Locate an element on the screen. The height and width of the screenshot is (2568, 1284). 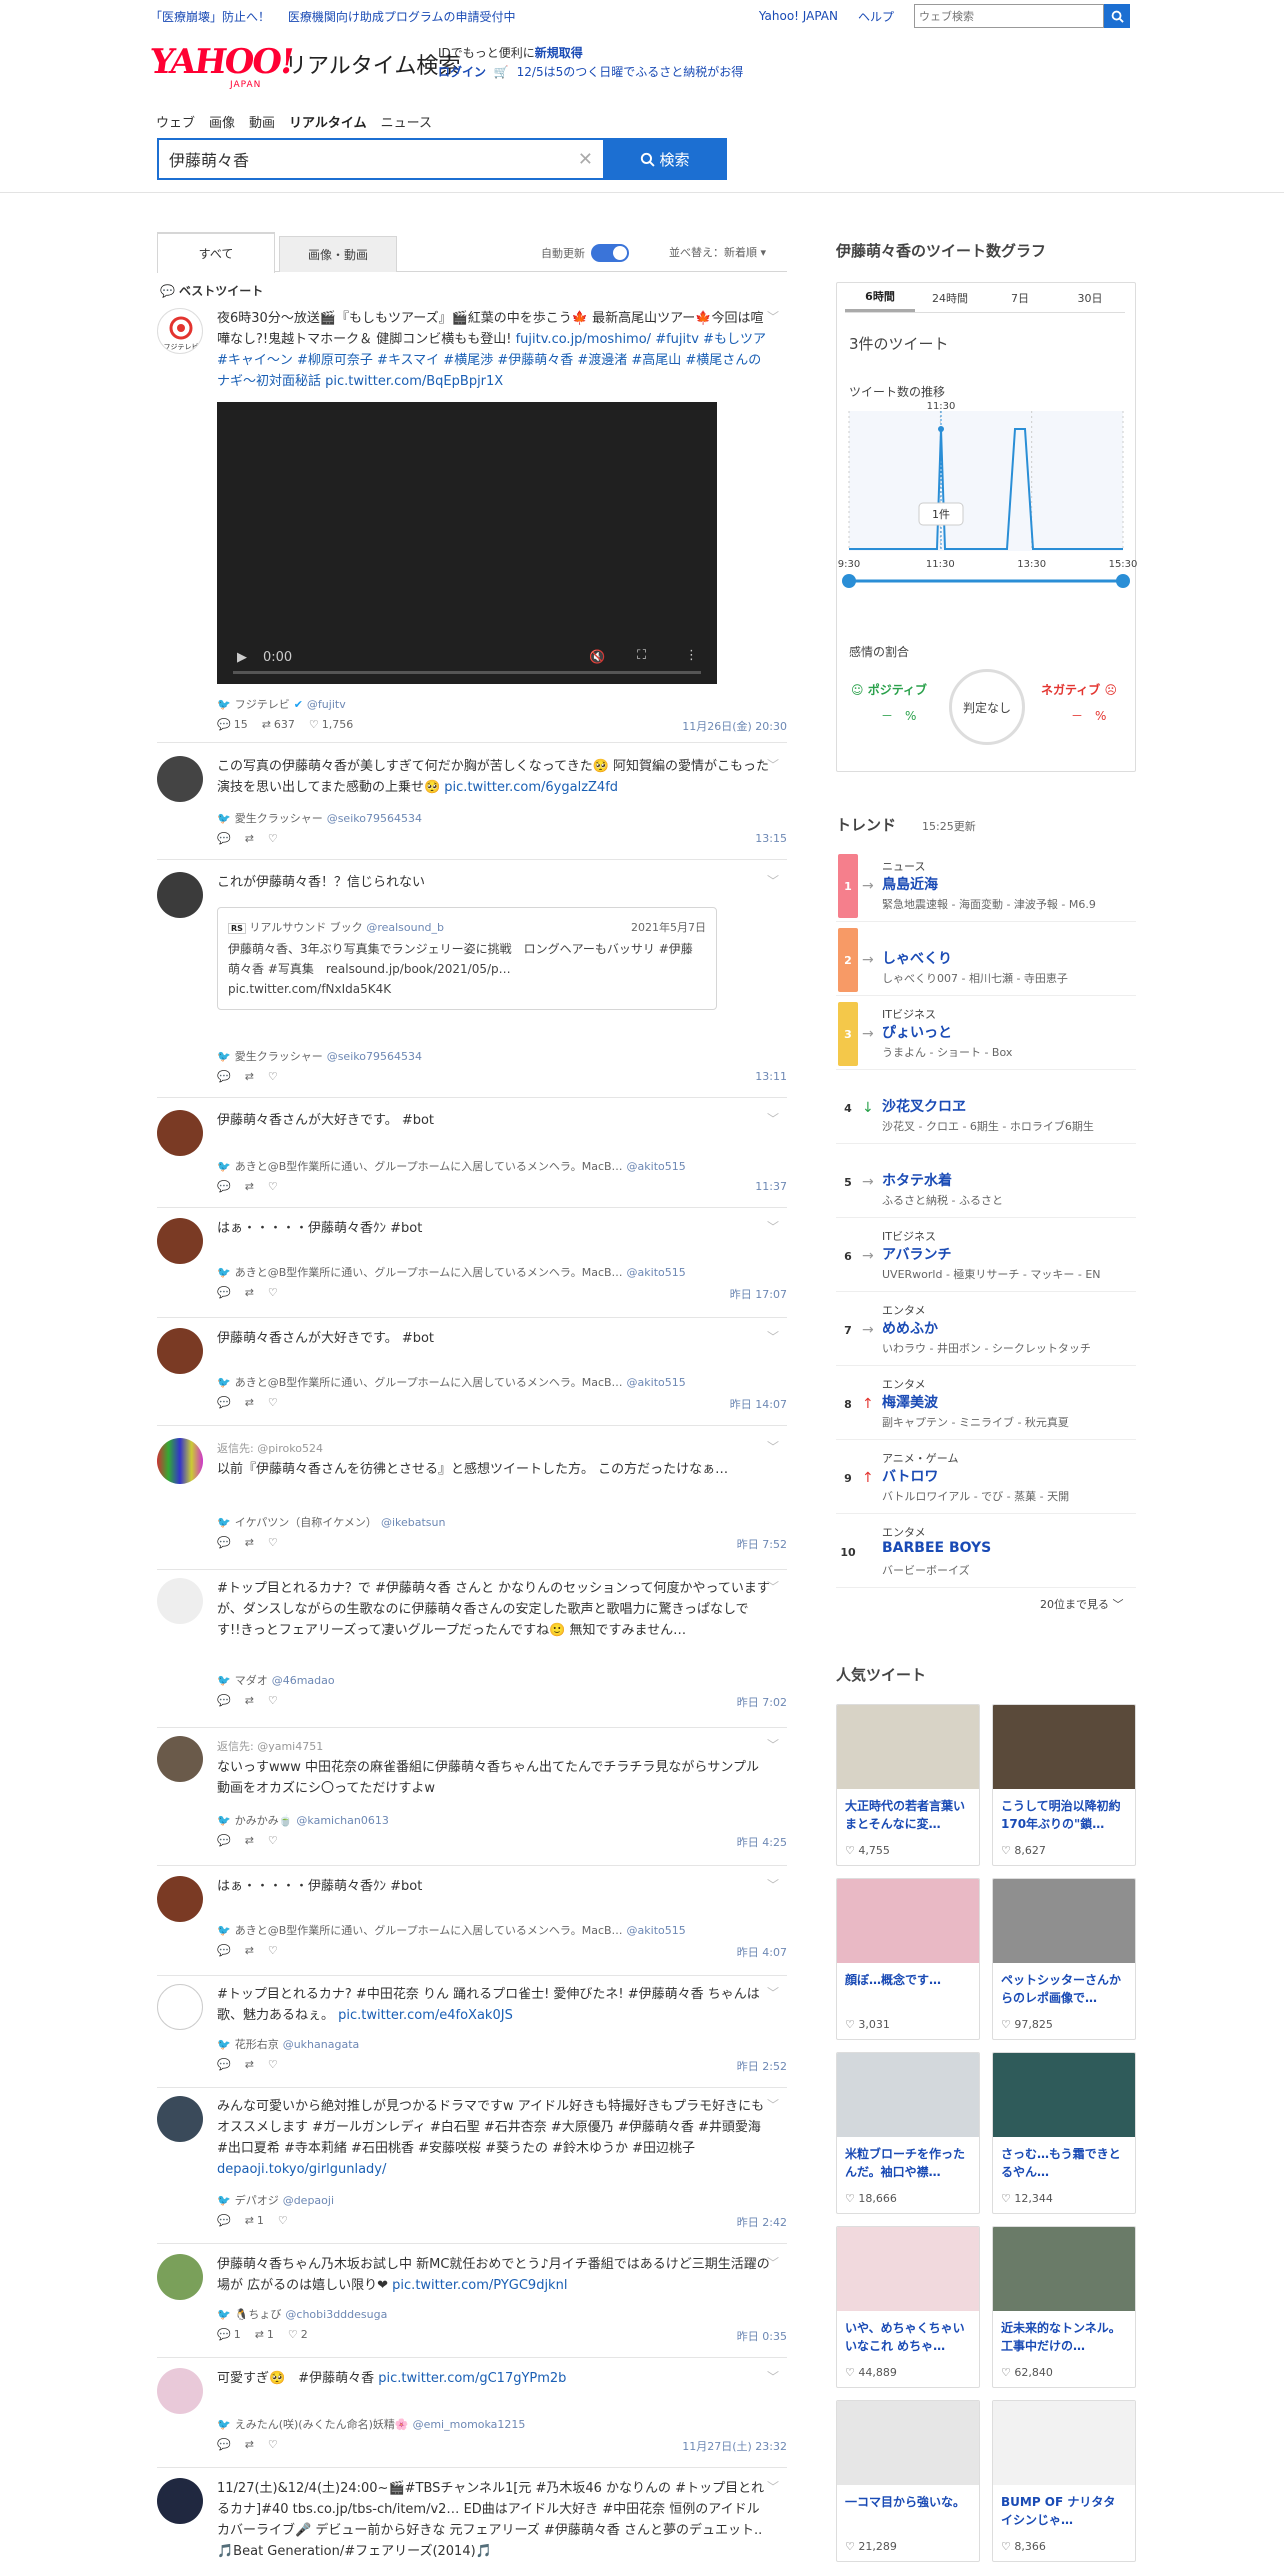
author-name: 愛生クラッシャー is located at coordinates (279, 818).